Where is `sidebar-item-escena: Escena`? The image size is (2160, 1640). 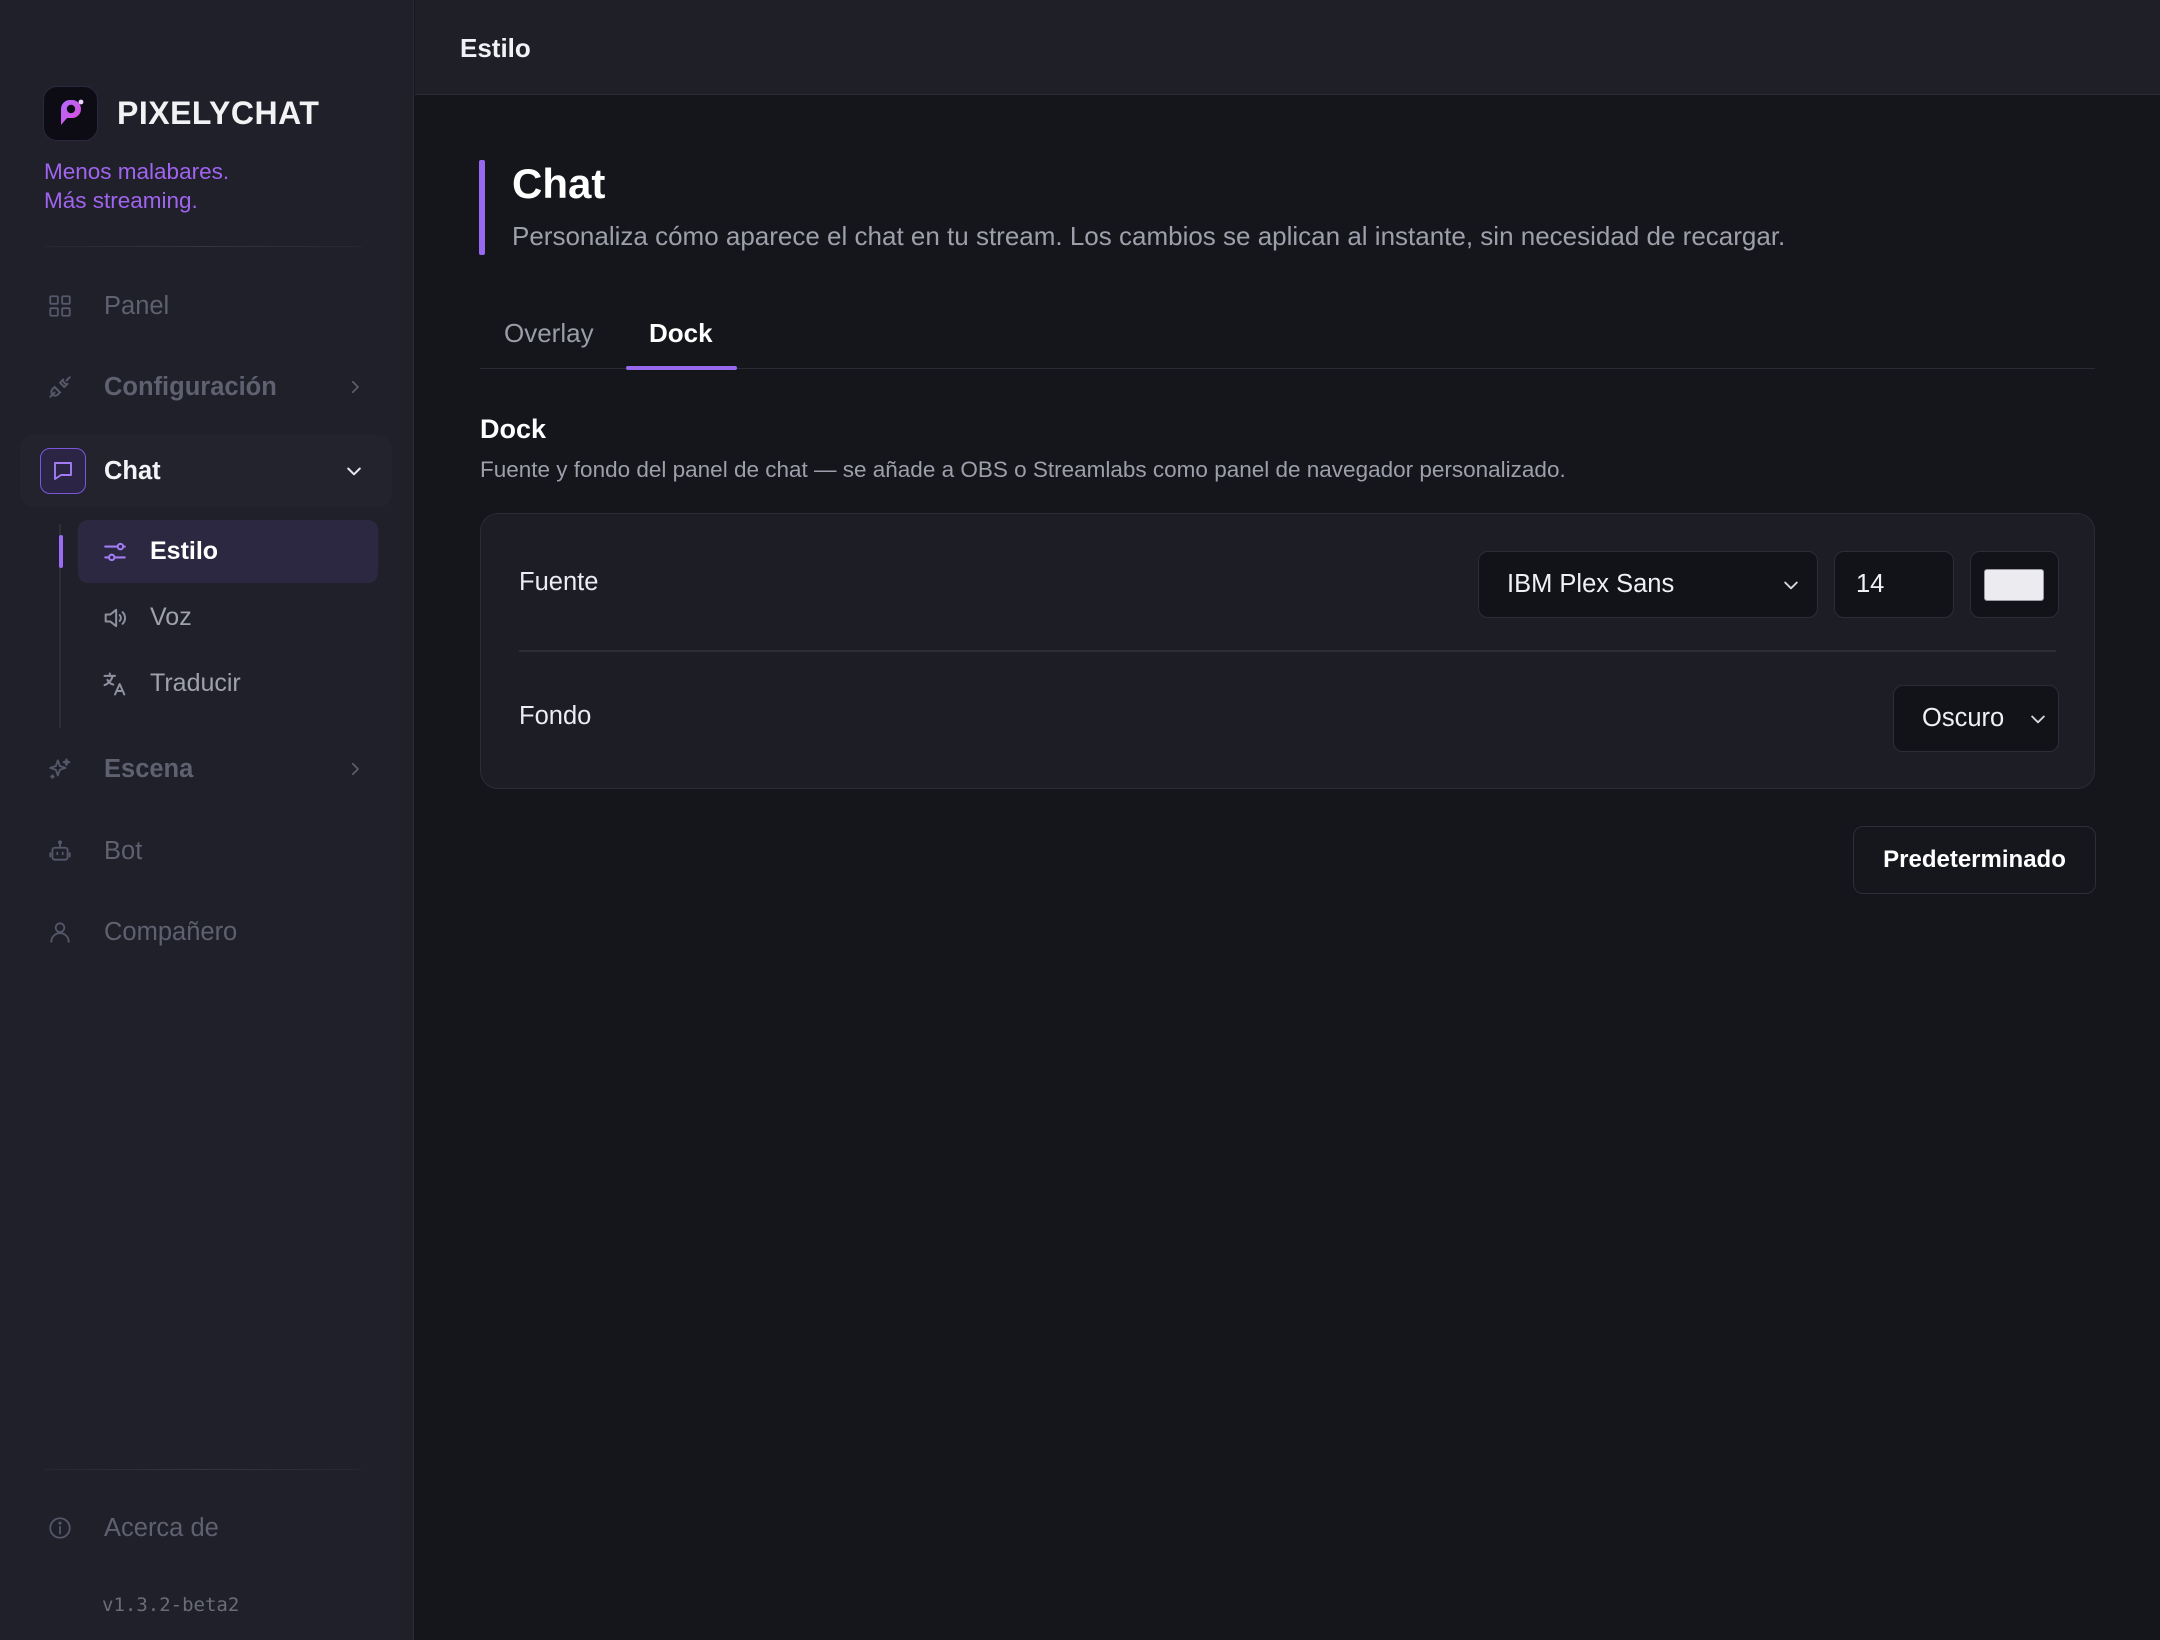
sidebar-item-escena: Escena is located at coordinates (206, 769).